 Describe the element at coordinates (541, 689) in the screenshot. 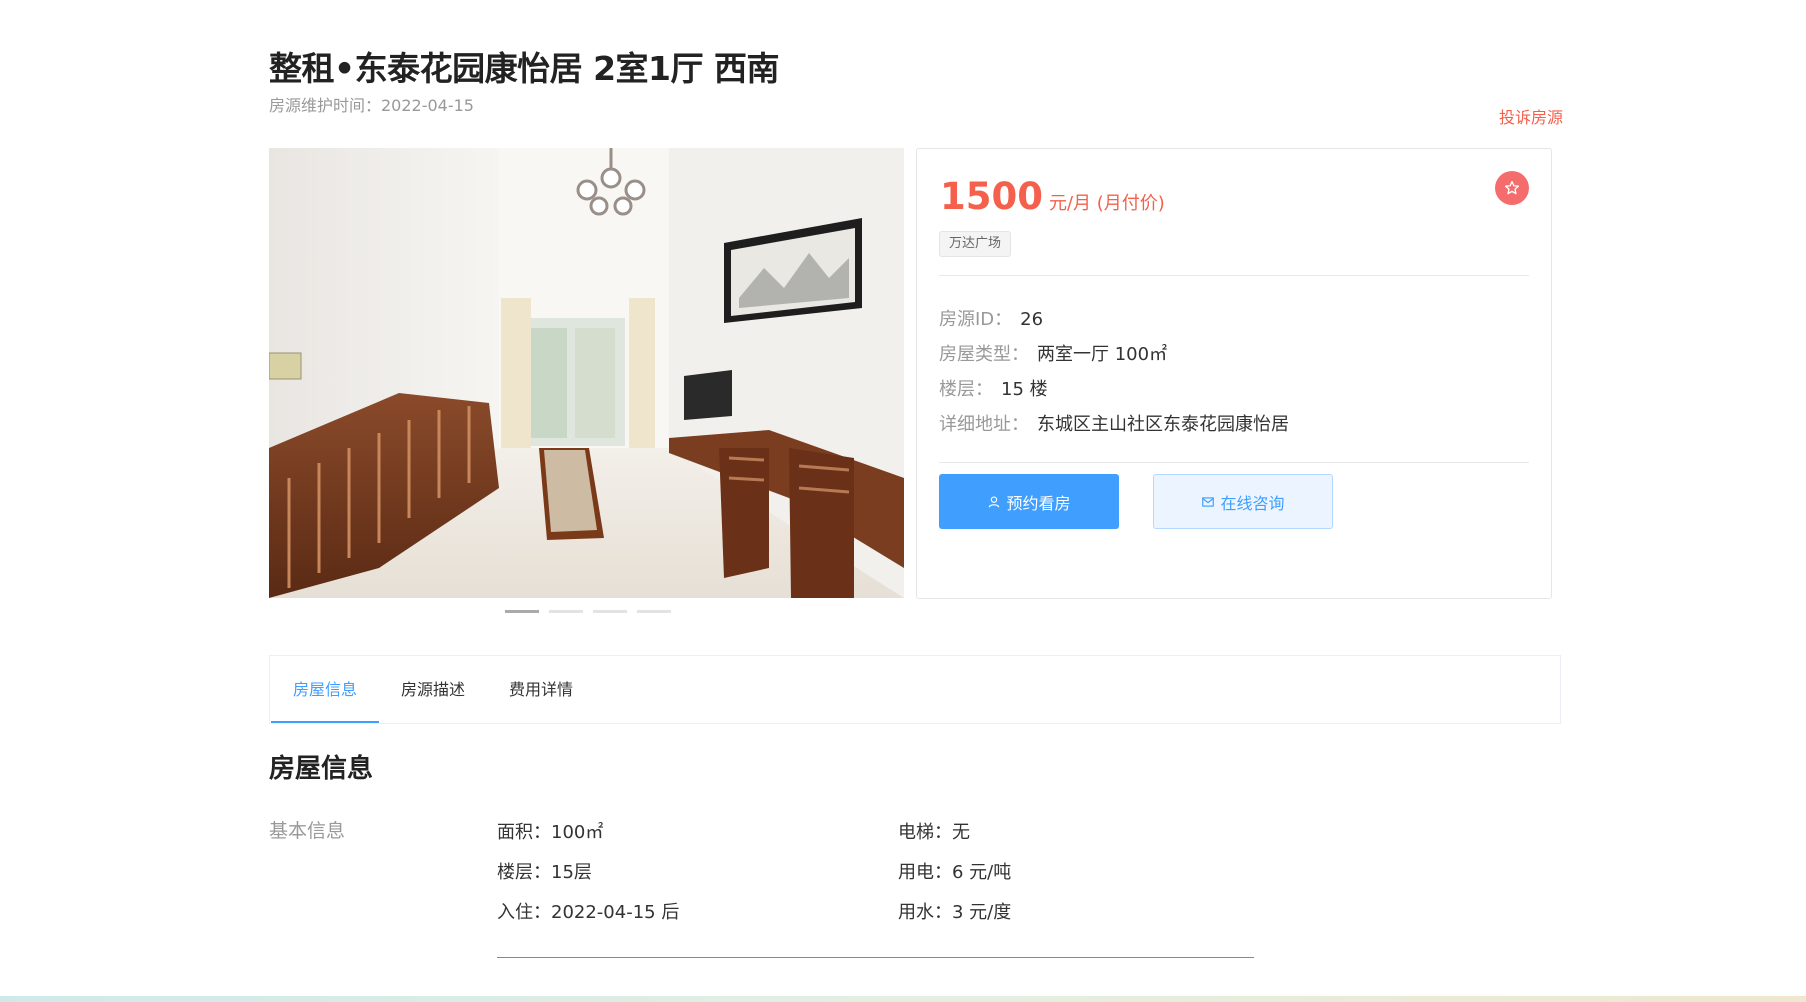

I see `tab-fees: 费用详情` at that location.